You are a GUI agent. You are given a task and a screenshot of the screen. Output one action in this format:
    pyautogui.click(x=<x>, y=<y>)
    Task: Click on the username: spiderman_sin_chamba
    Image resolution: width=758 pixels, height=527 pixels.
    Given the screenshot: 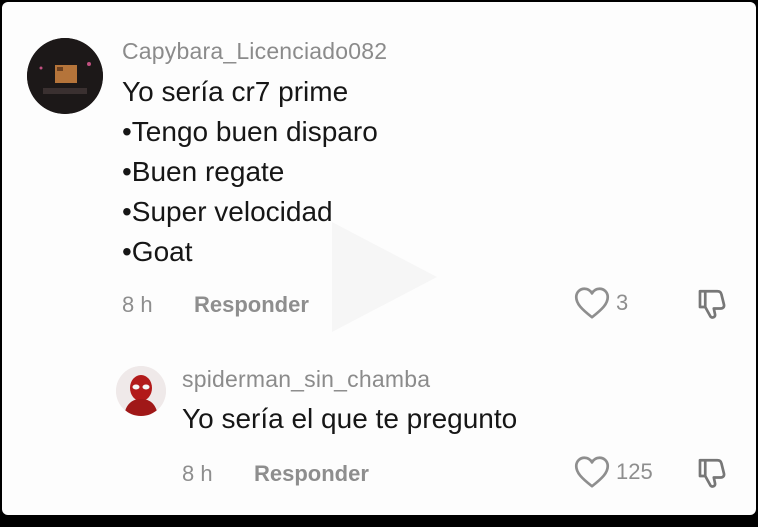 What is the action you would take?
    pyautogui.click(x=306, y=379)
    